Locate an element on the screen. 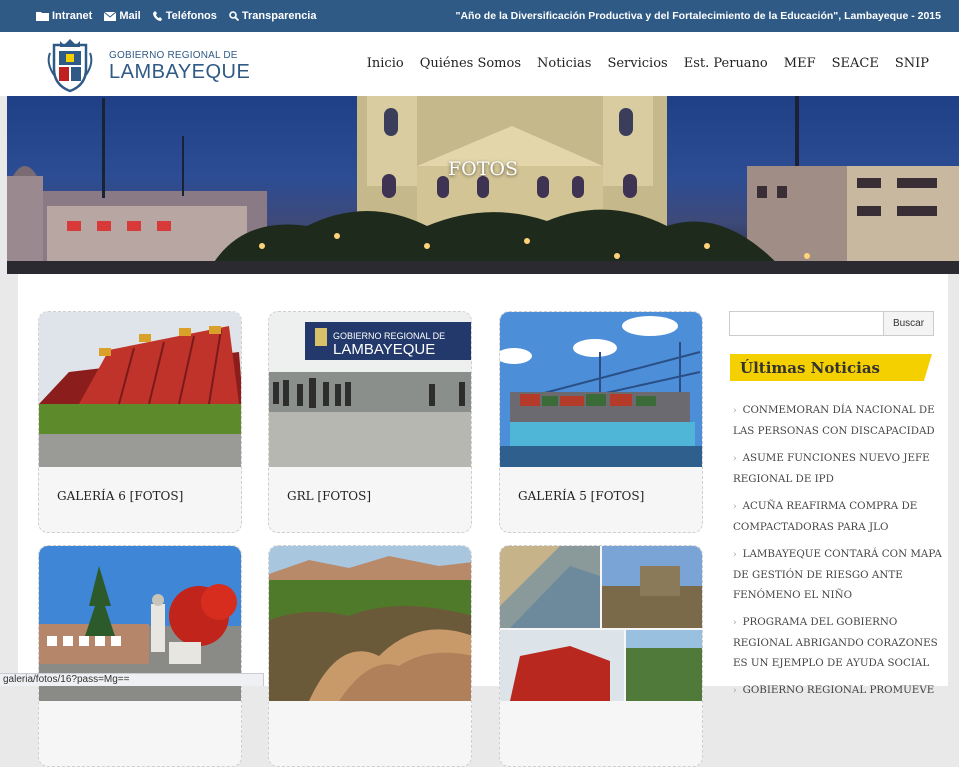  nav-item-est-peruano: Est. Peruano is located at coordinates (726, 63).